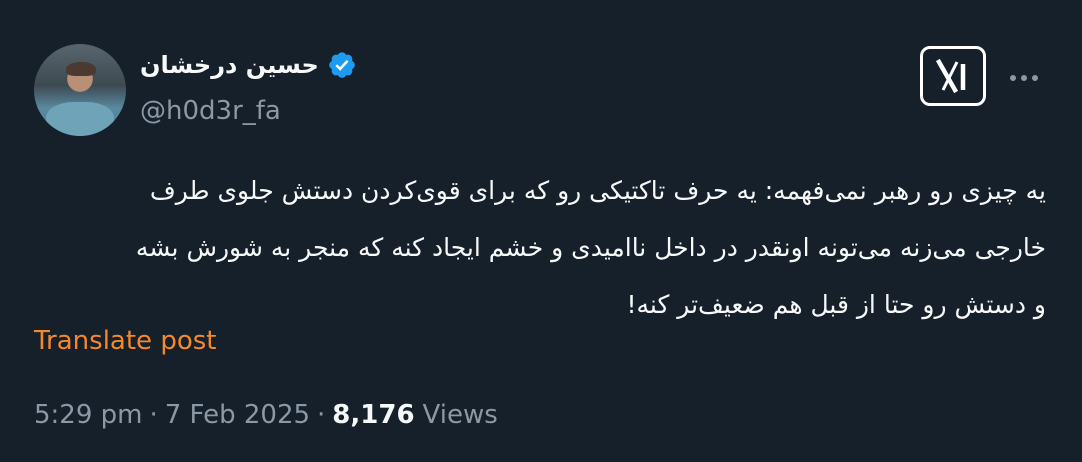  I want to click on verified-badge-icon, so click(342, 65).